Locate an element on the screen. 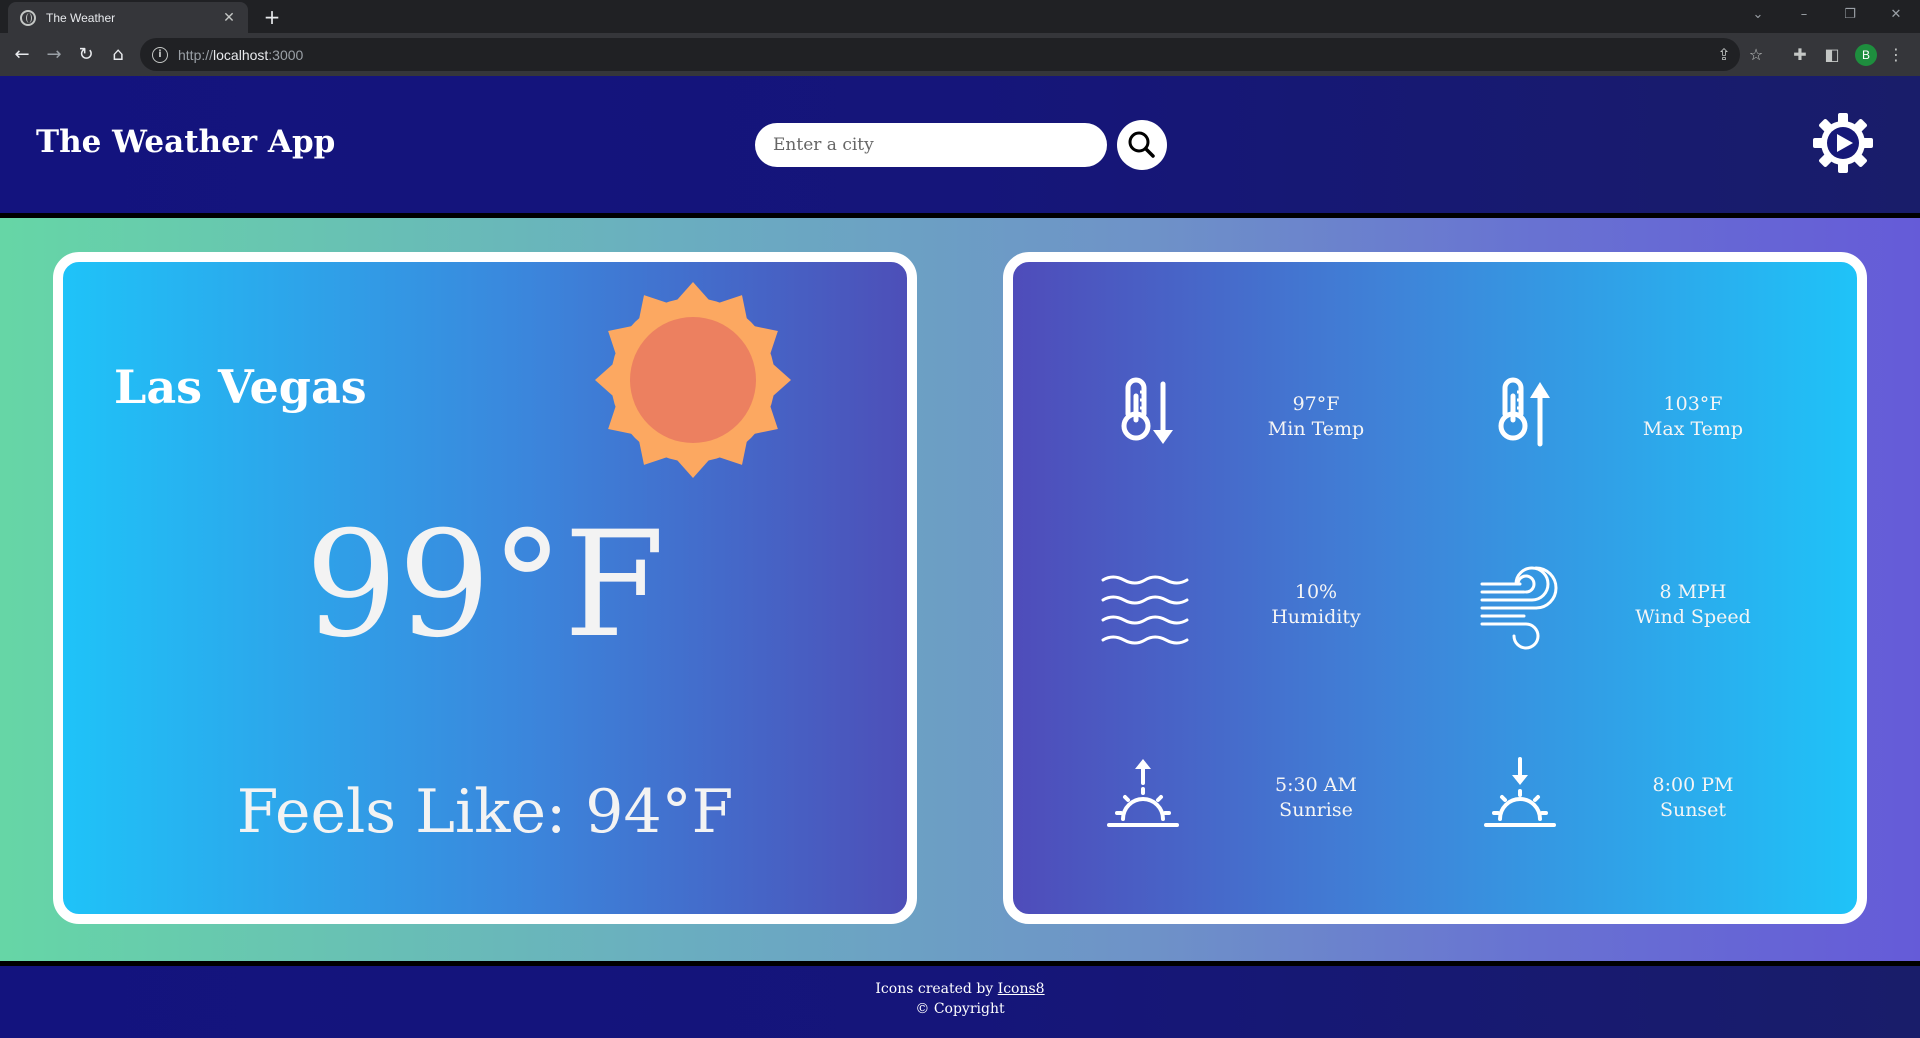 This screenshot has height=1038, width=1920. home-icon: ⌂ is located at coordinates (118, 55).